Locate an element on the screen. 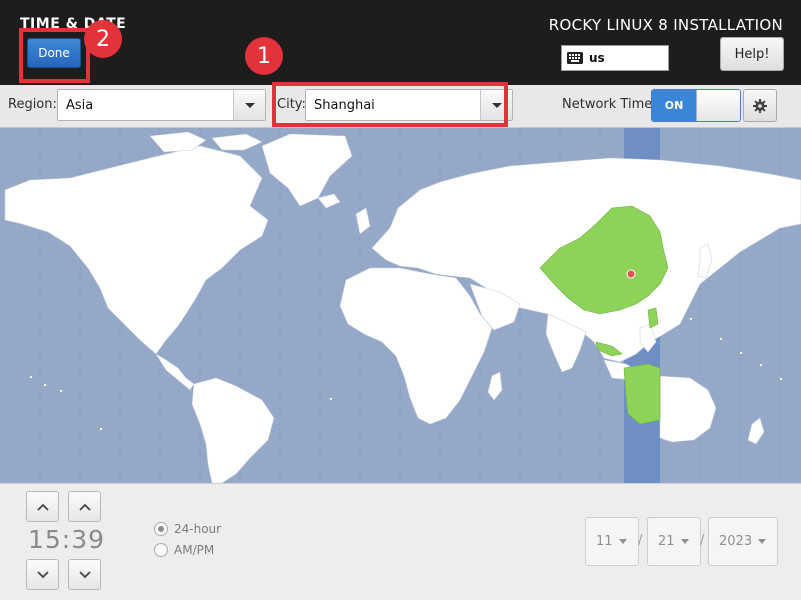  network-time-toggle: ON is located at coordinates (696, 105).